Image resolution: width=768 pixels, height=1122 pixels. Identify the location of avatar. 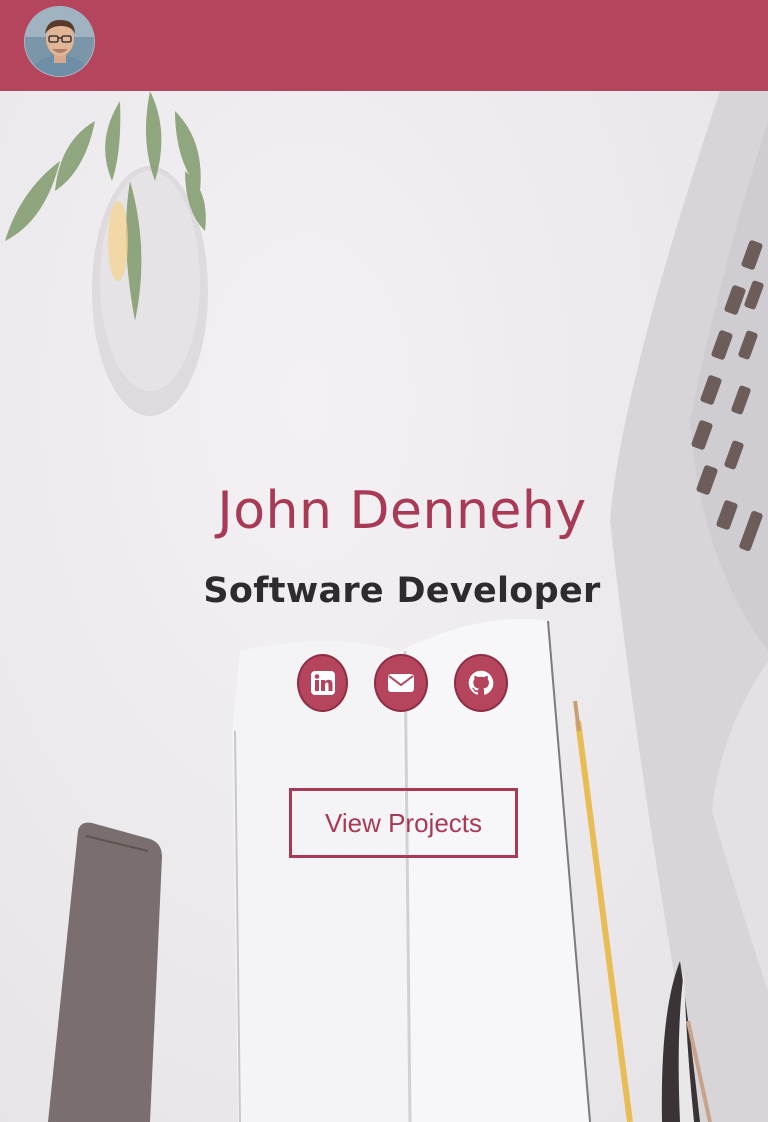
(59, 41).